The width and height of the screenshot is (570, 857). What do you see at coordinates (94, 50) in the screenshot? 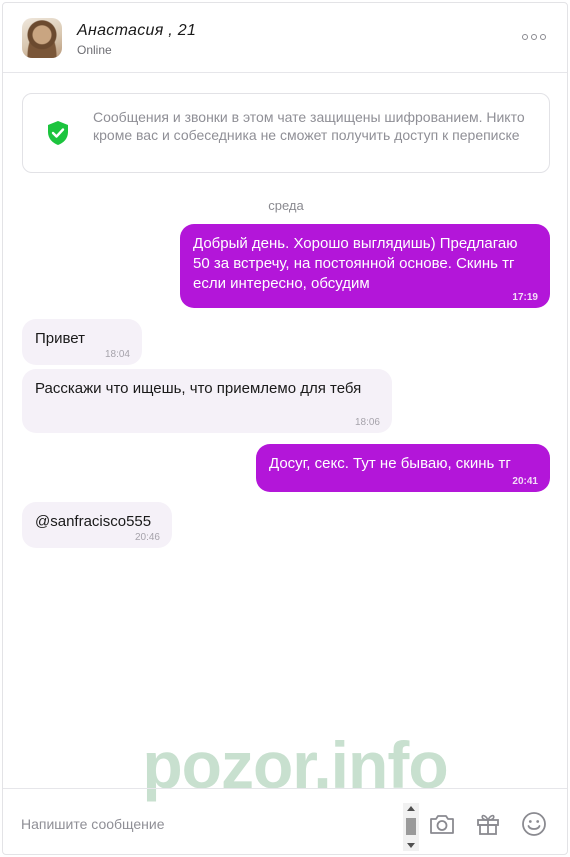
I see `contact-status: Online` at bounding box center [94, 50].